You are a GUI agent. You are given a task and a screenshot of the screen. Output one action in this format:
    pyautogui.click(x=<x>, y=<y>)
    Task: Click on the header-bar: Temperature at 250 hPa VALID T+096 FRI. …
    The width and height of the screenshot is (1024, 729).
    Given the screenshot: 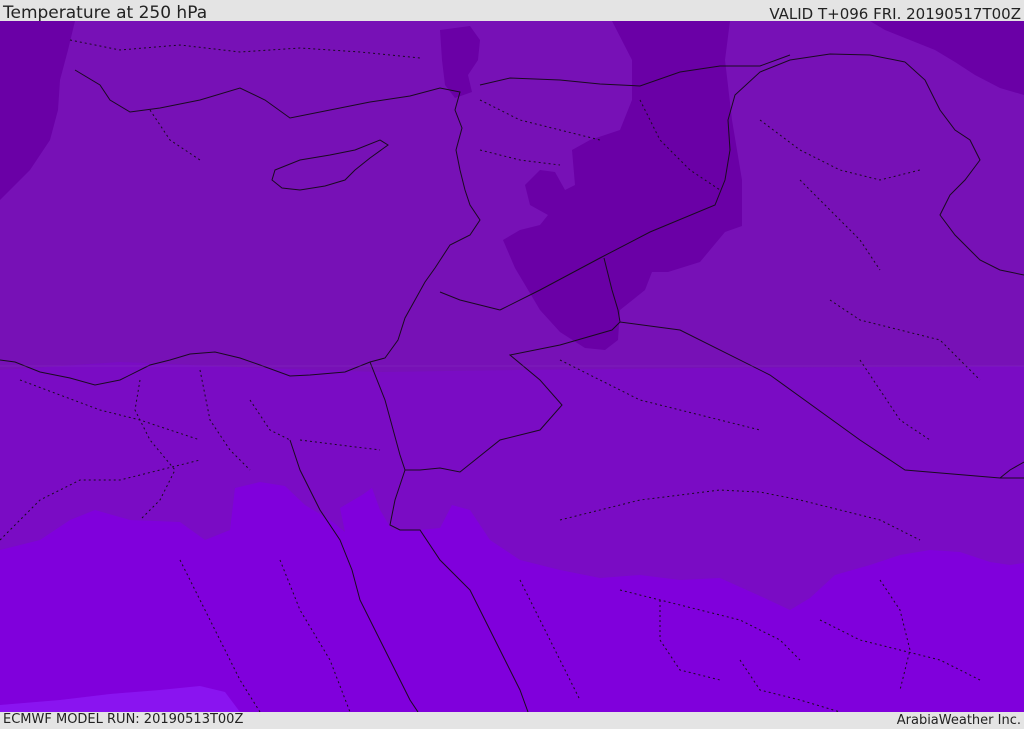 What is the action you would take?
    pyautogui.click(x=512, y=11)
    